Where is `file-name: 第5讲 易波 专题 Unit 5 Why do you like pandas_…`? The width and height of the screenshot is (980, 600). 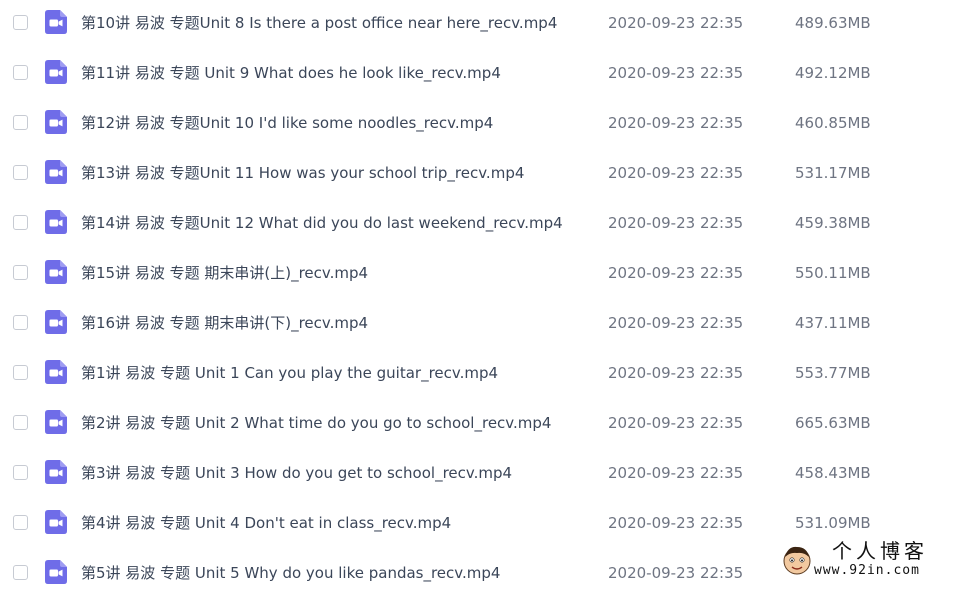
file-name: 第5讲 易波 专题 Unit 5 Why do you like pandas_… is located at coordinates (290, 573).